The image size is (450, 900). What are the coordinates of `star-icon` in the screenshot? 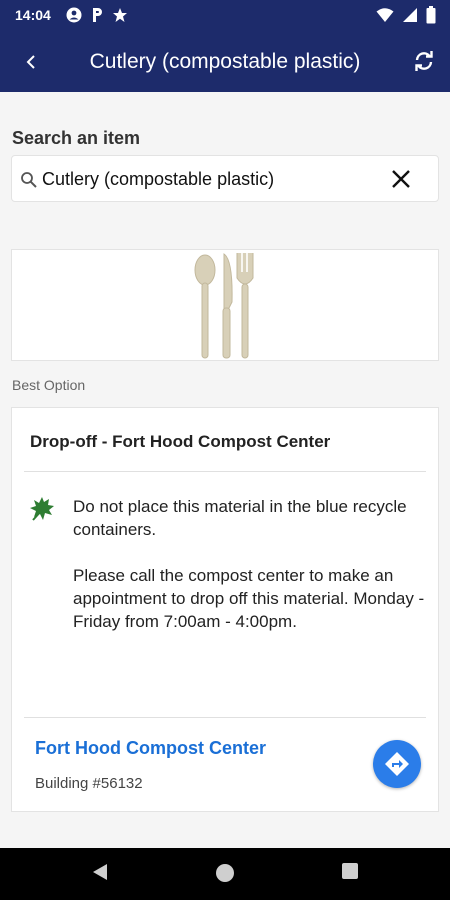 It's located at (120, 15).